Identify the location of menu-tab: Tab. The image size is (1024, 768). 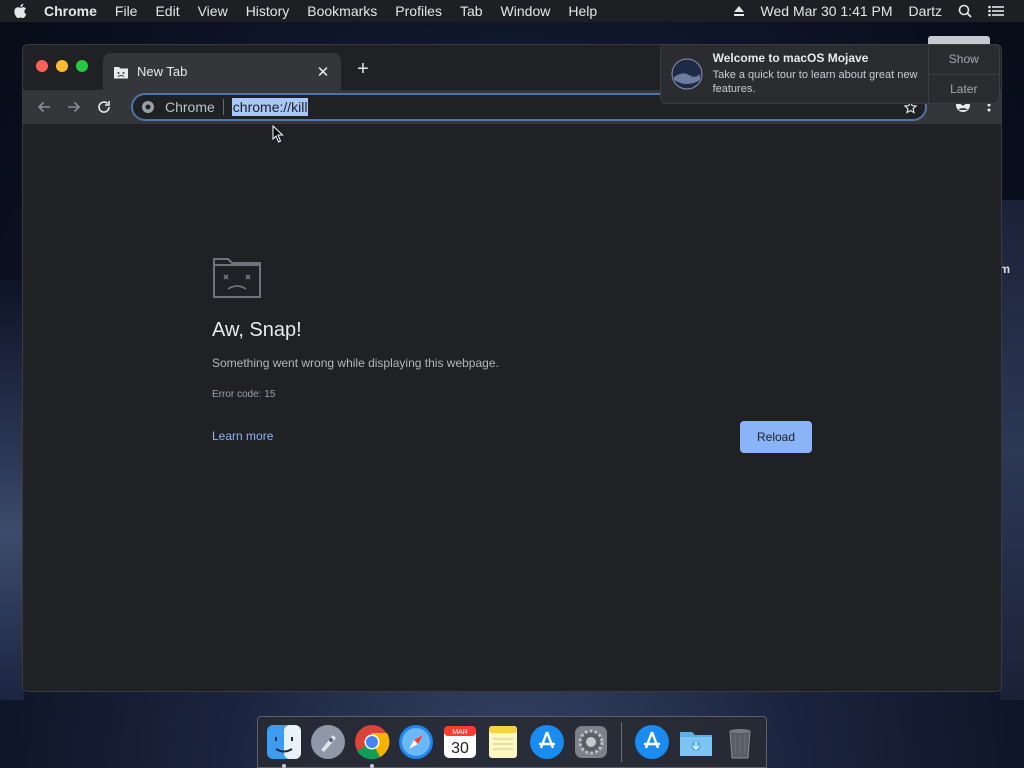
(471, 11).